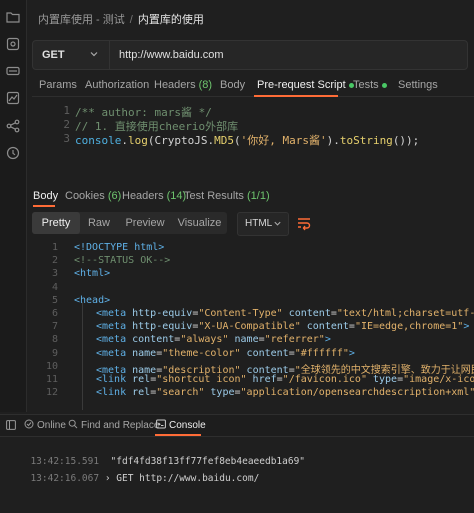 The width and height of the screenshot is (474, 513). What do you see at coordinates (13, 98) in the screenshot?
I see `monitor-icon` at bounding box center [13, 98].